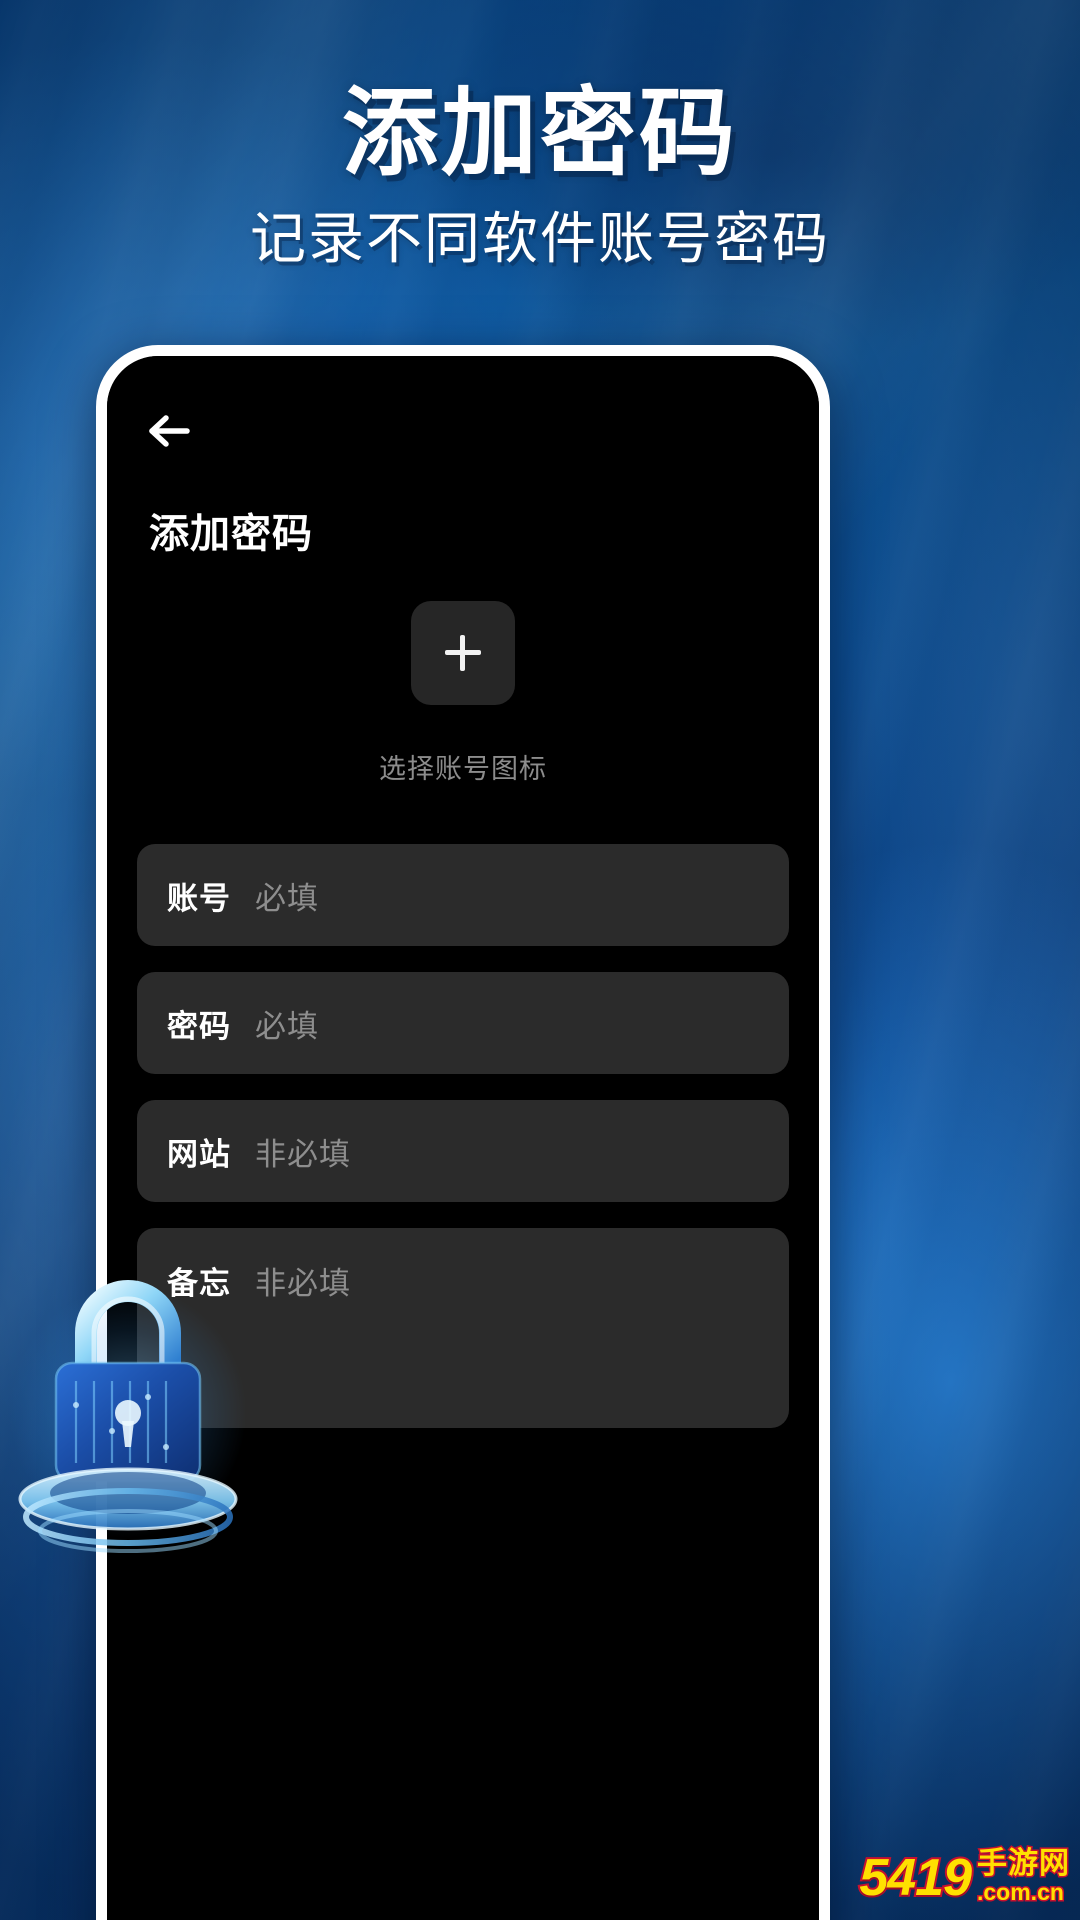 This screenshot has height=1920, width=1080. Describe the element at coordinates (303, 1280) in the screenshot. I see `field-input-note: 非必填` at that location.